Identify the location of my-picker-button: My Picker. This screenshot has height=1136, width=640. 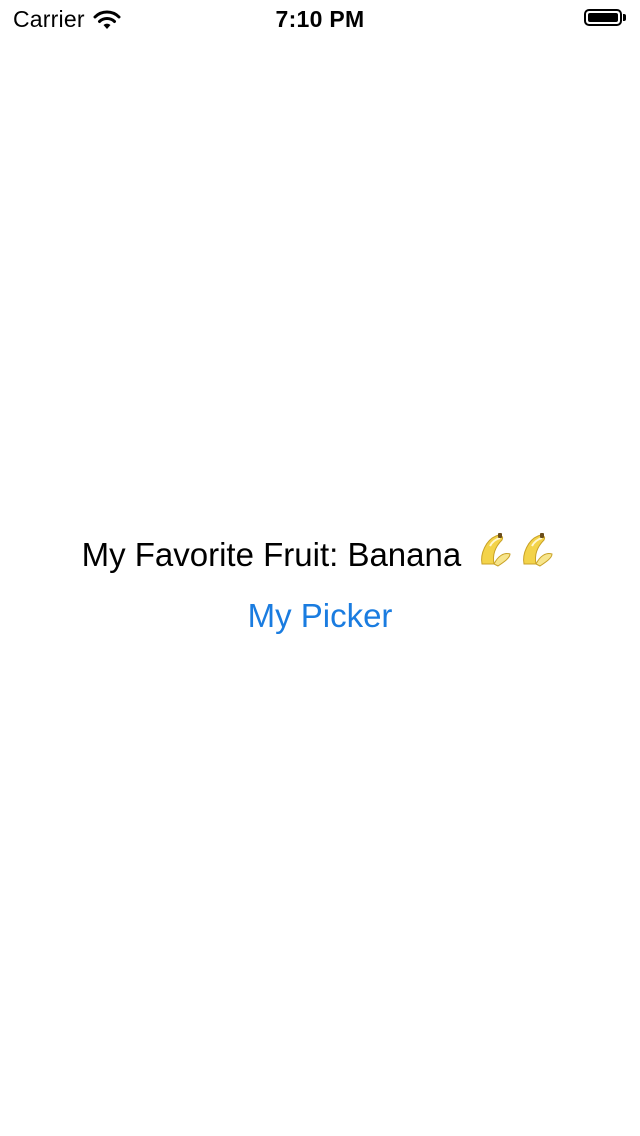
(320, 616).